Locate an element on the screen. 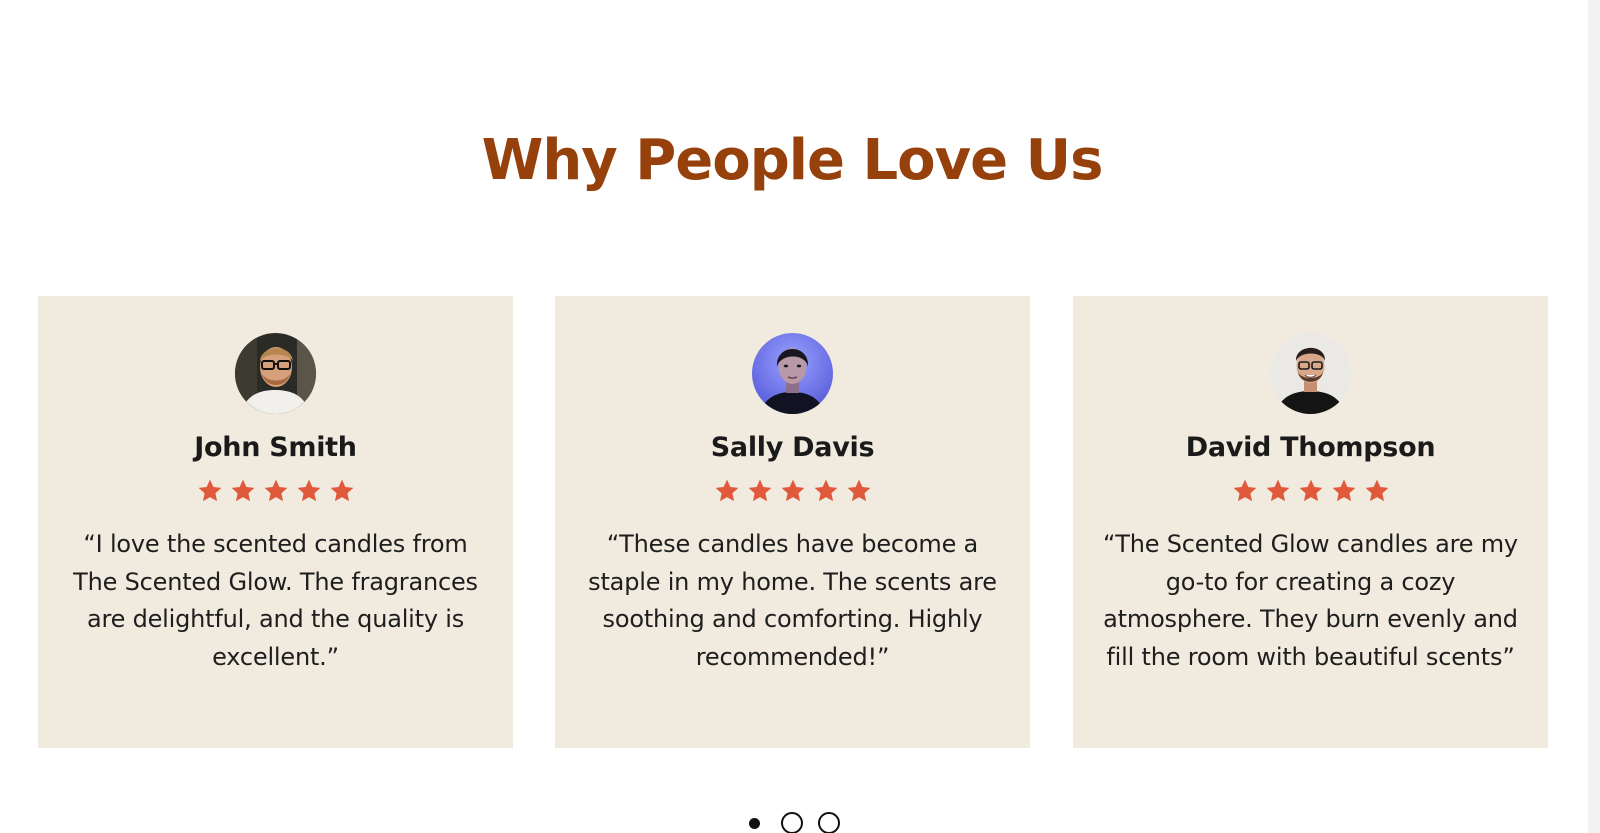 The height and width of the screenshot is (833, 1600). smiling-man-photo is located at coordinates (1310, 373).